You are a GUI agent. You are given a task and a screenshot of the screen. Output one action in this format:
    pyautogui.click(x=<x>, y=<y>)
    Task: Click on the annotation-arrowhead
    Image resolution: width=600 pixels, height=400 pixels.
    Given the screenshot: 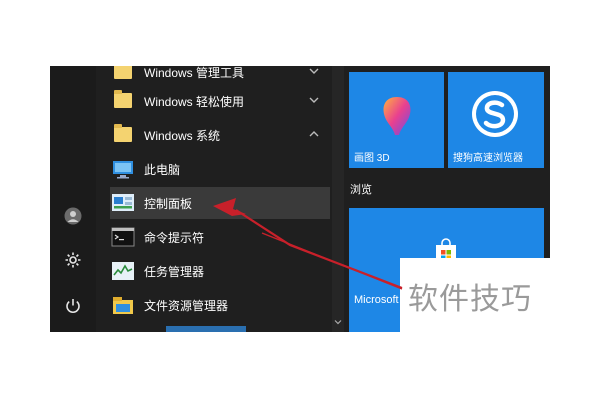 What is the action you would take?
    pyautogui.click(x=229, y=207)
    